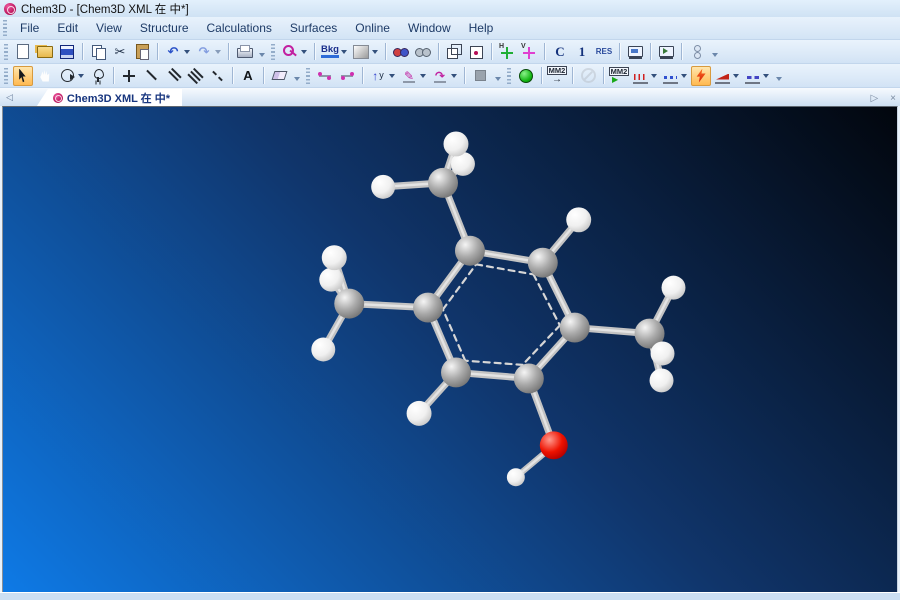  I want to click on rotbond1-button, so click(325, 76).